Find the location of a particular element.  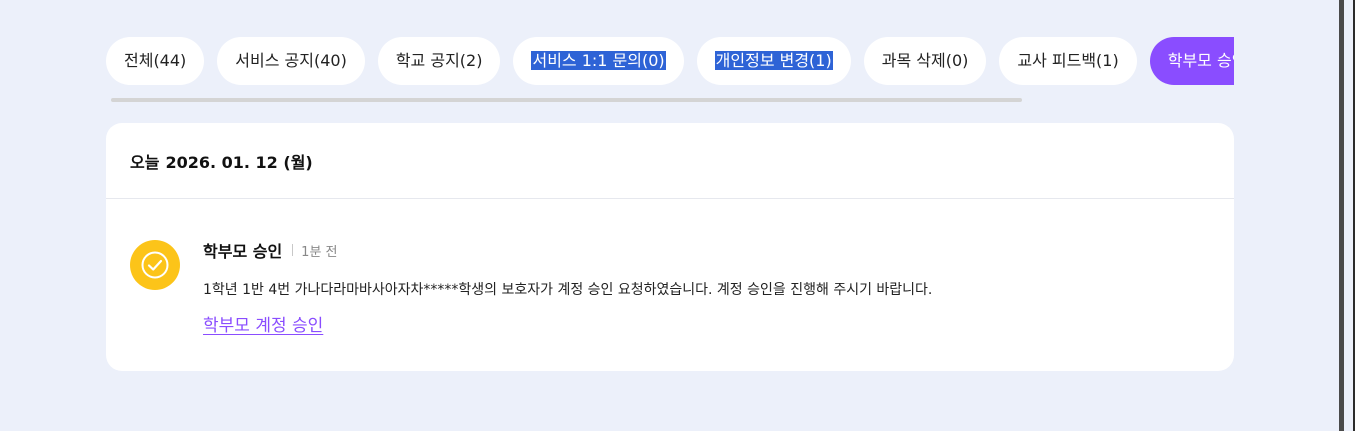

tab-school-notice-label: 학교 공지(2) is located at coordinates (439, 60).